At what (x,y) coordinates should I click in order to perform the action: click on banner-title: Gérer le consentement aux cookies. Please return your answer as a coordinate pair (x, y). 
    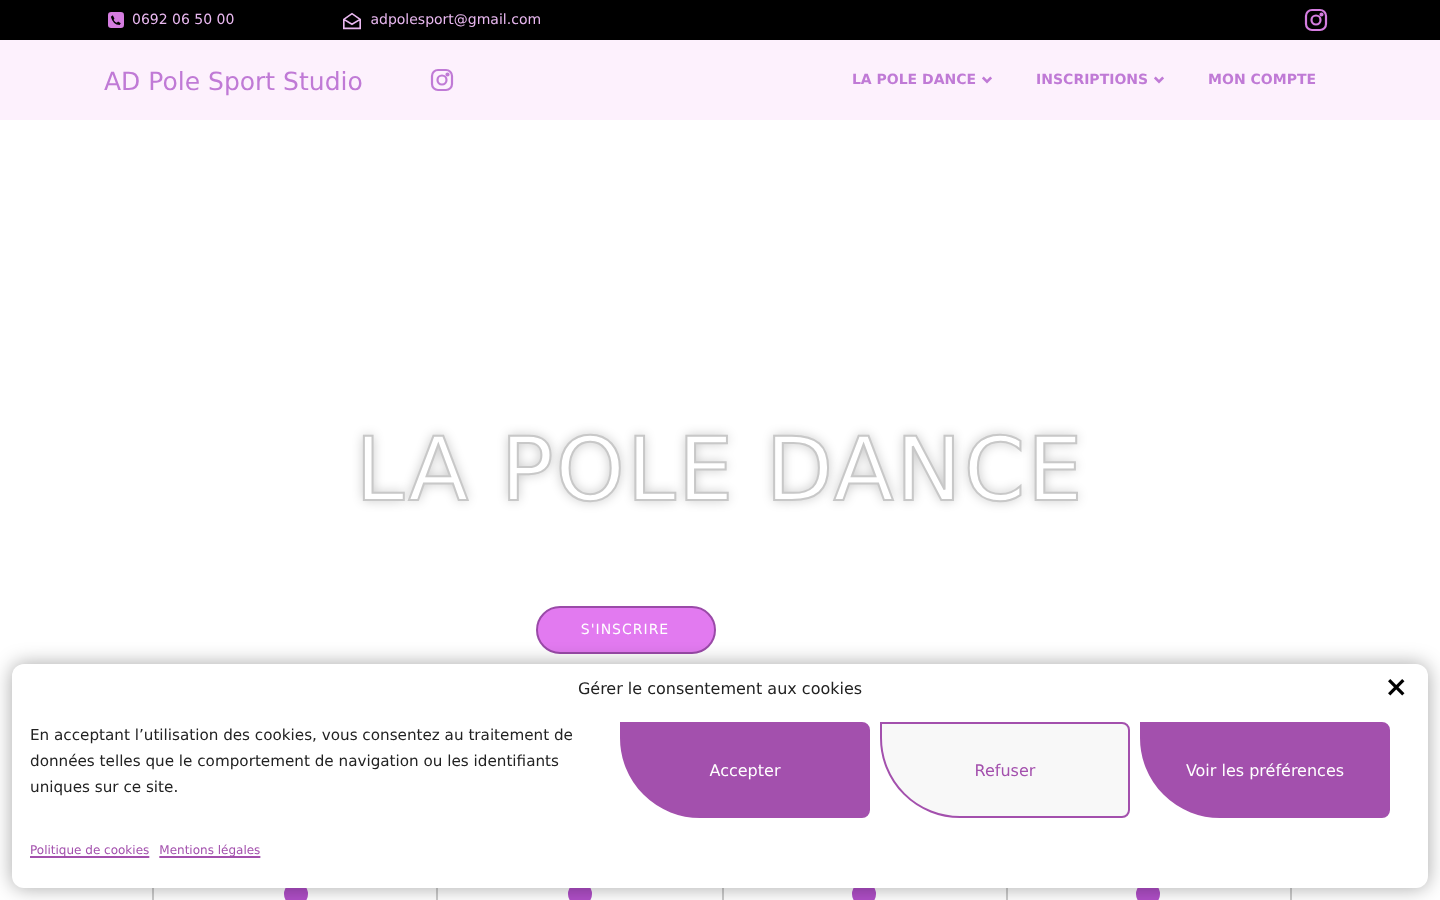
    Looking at the image, I should click on (720, 689).